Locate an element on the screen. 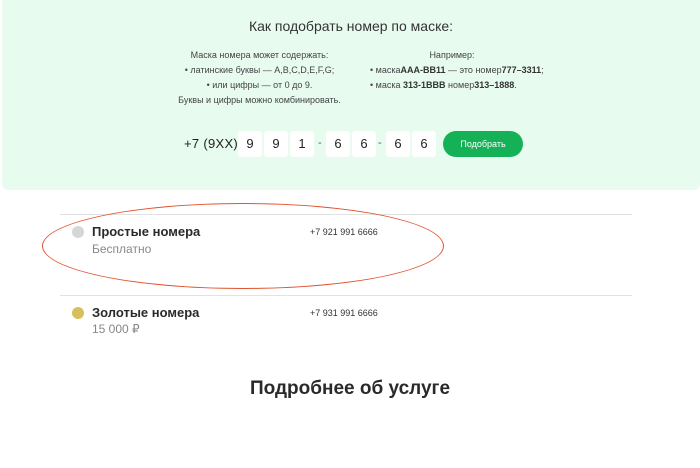 The image size is (700, 468). mask-example-item: маска 313-1BBB номер313–1888. is located at coordinates (462, 85).